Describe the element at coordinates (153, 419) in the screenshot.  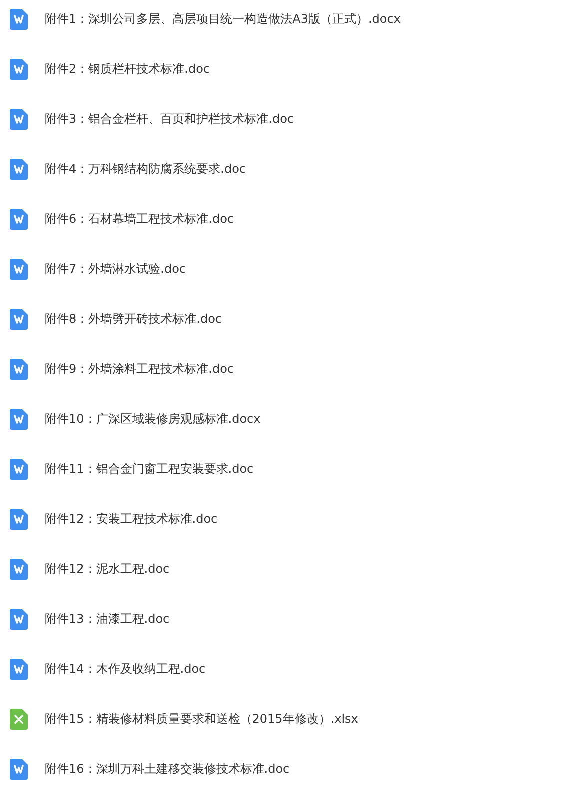
I see `file-name-link: 附件10：广深区域装修房观感标准.docx` at that location.